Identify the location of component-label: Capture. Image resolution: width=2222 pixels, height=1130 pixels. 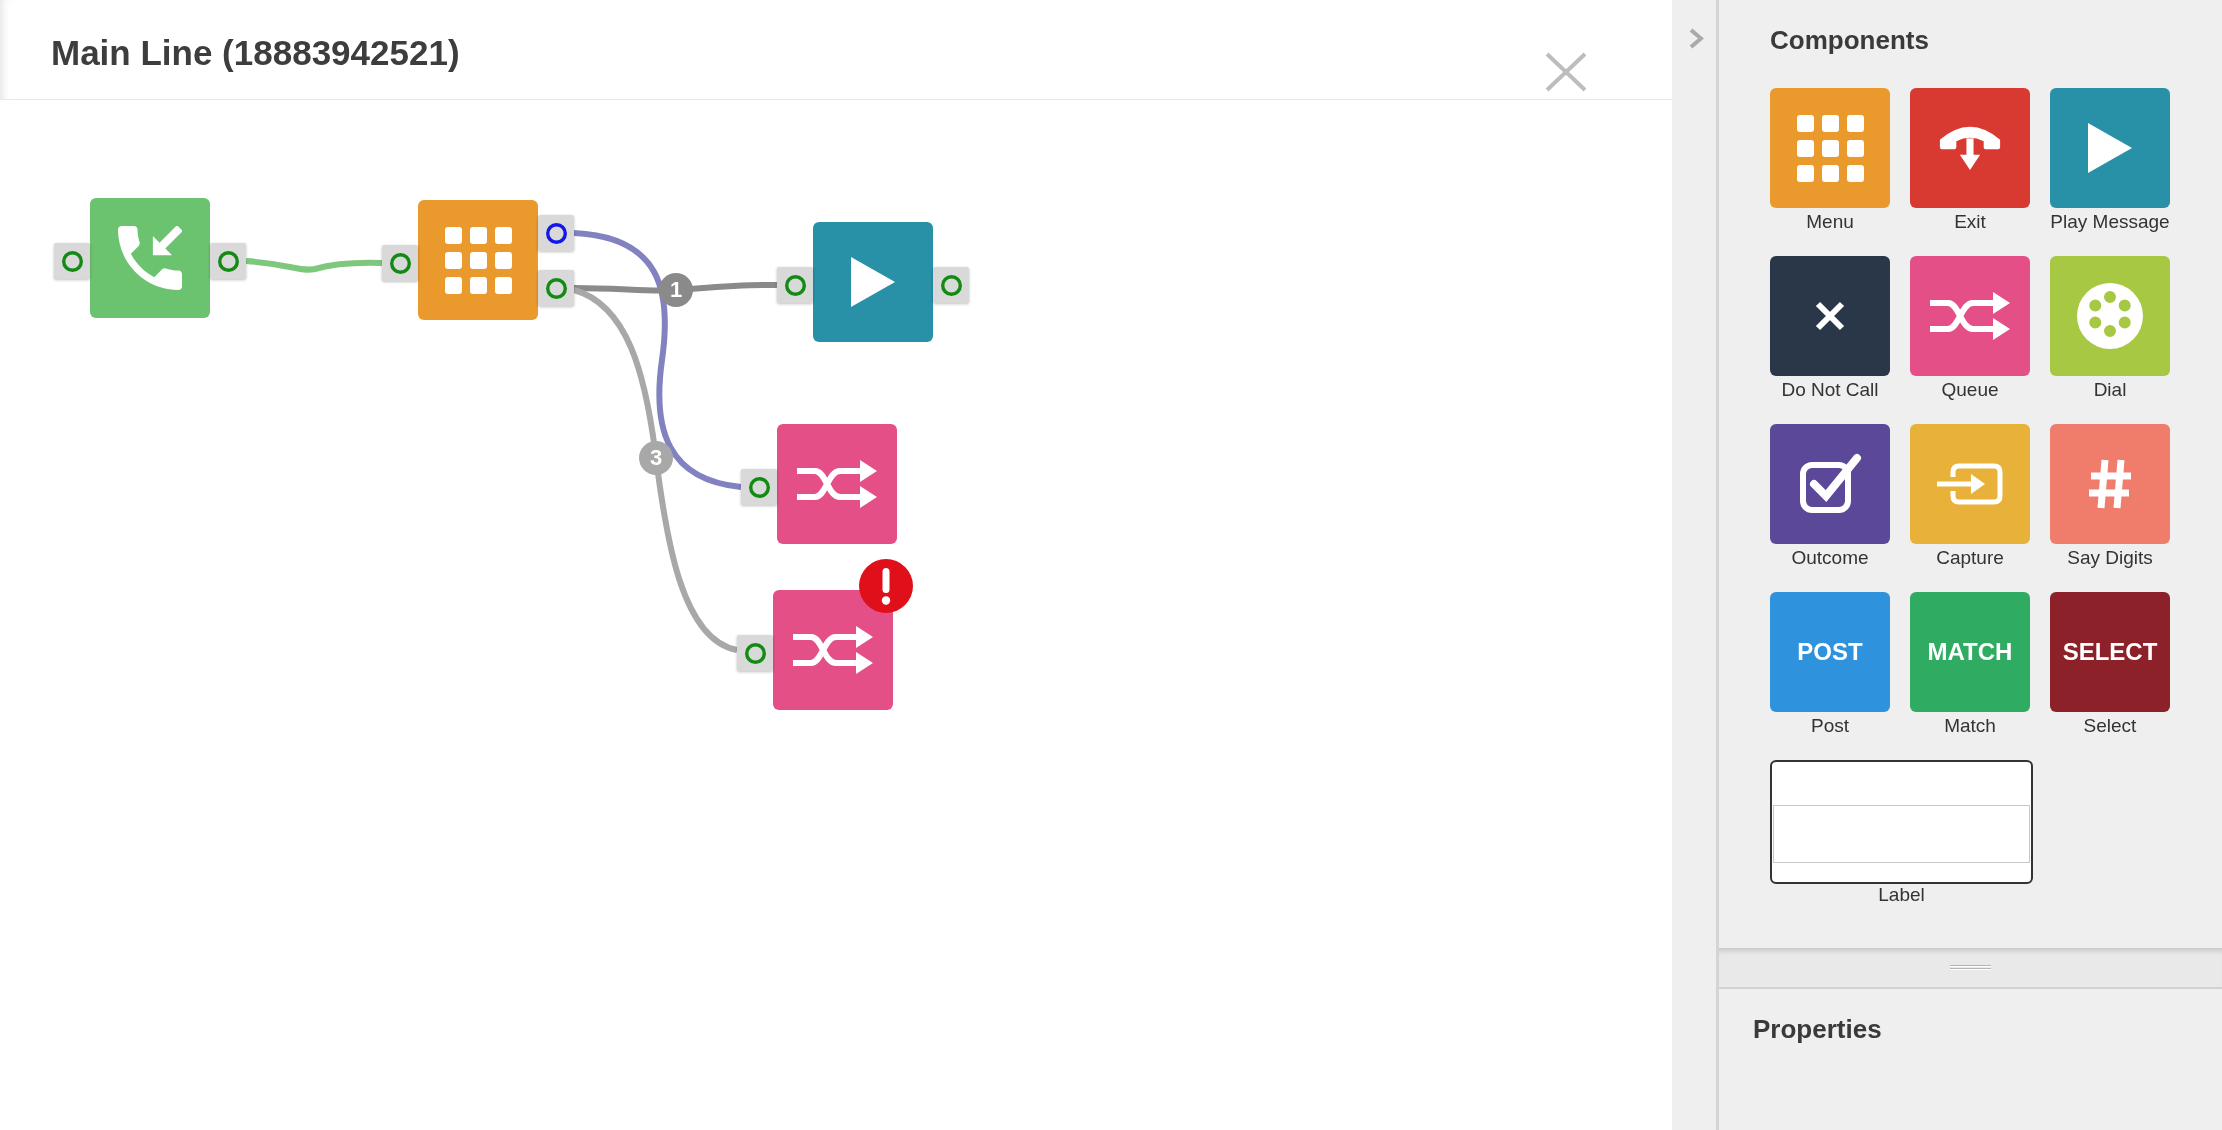
(1970, 558).